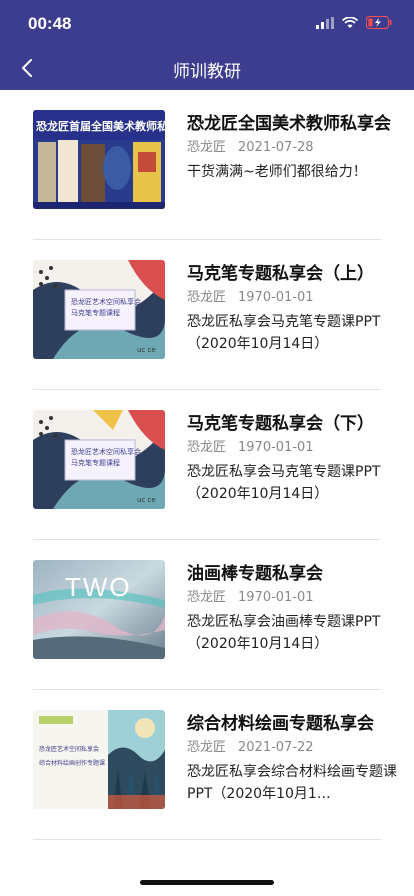  I want to click on home-indicator, so click(207, 882).